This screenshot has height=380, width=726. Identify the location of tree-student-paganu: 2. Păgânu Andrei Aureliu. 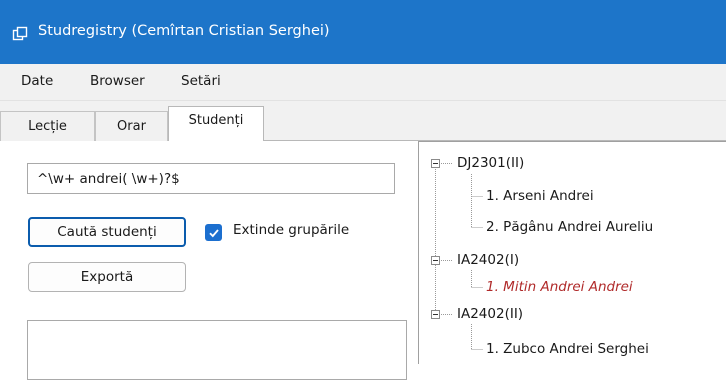
(569, 227).